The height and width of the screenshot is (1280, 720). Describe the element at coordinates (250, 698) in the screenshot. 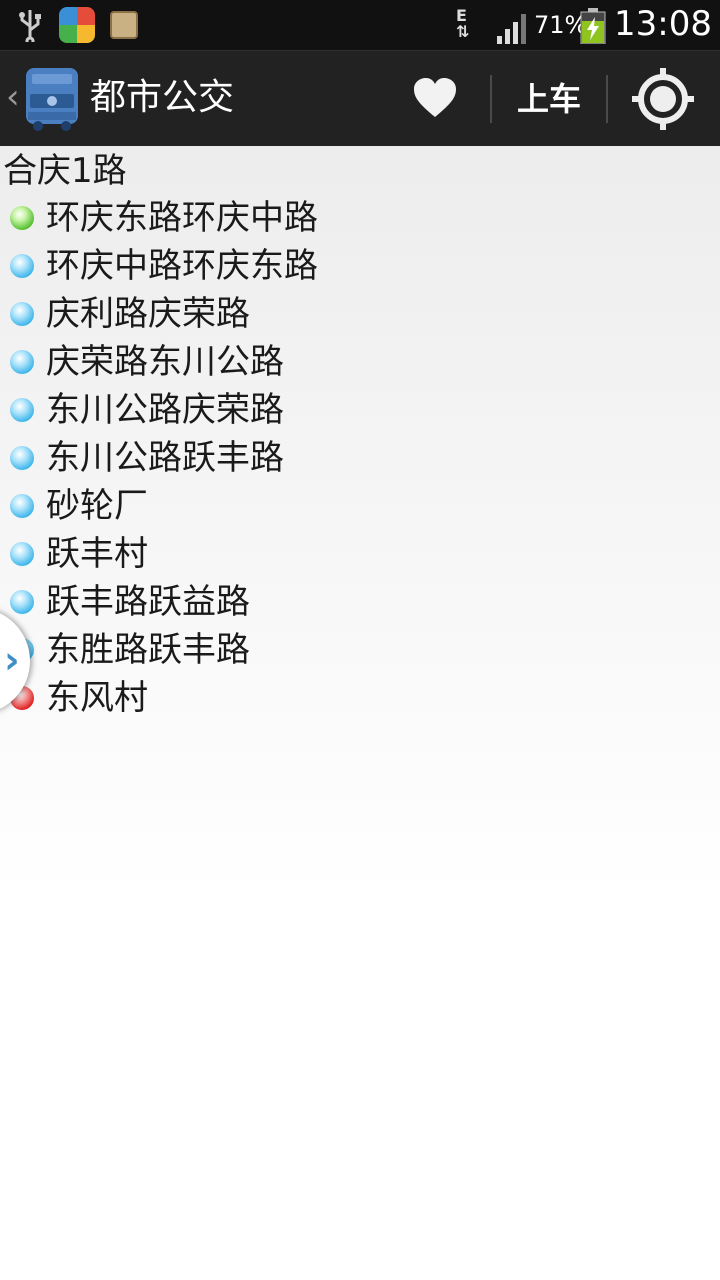

I see `stop-item: 东风村` at that location.